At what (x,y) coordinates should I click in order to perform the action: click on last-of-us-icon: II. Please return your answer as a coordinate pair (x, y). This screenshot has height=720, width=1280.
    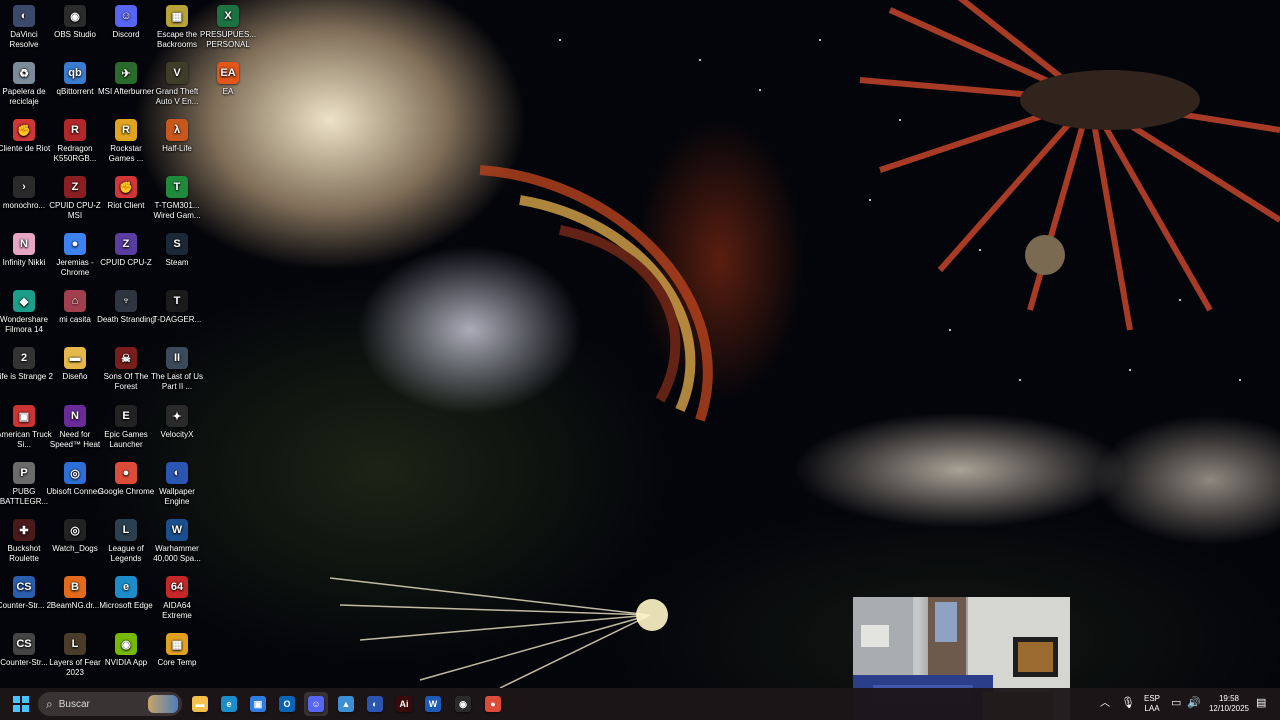
    Looking at the image, I should click on (177, 358).